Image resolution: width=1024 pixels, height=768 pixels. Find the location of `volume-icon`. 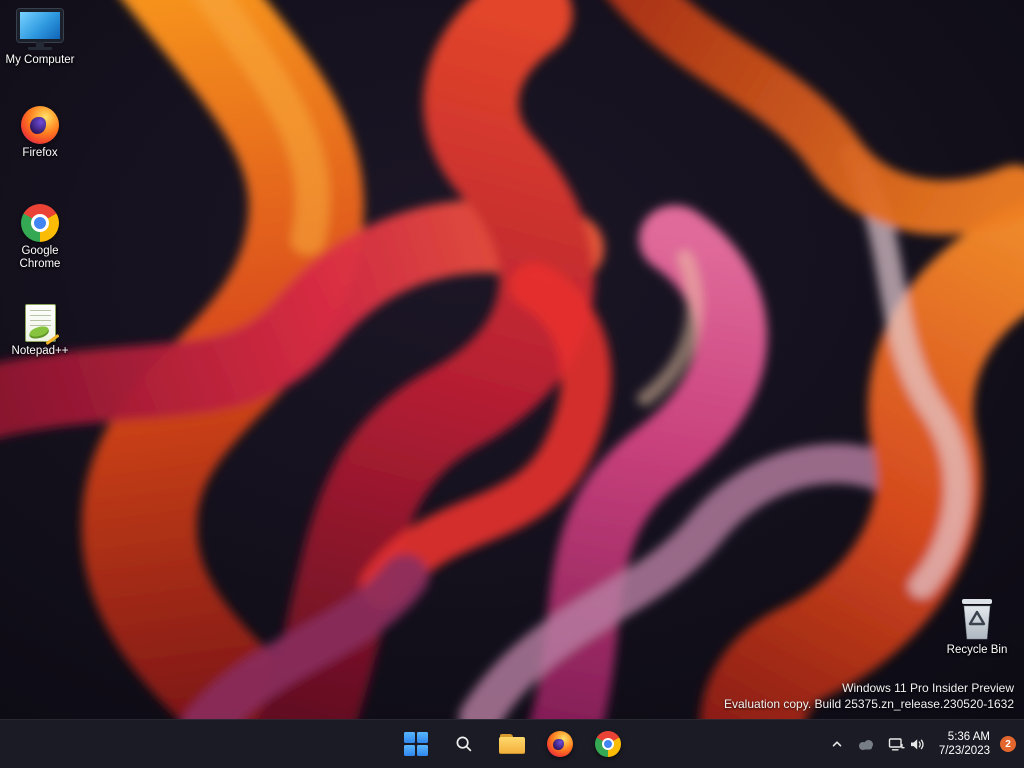

volume-icon is located at coordinates (917, 743).